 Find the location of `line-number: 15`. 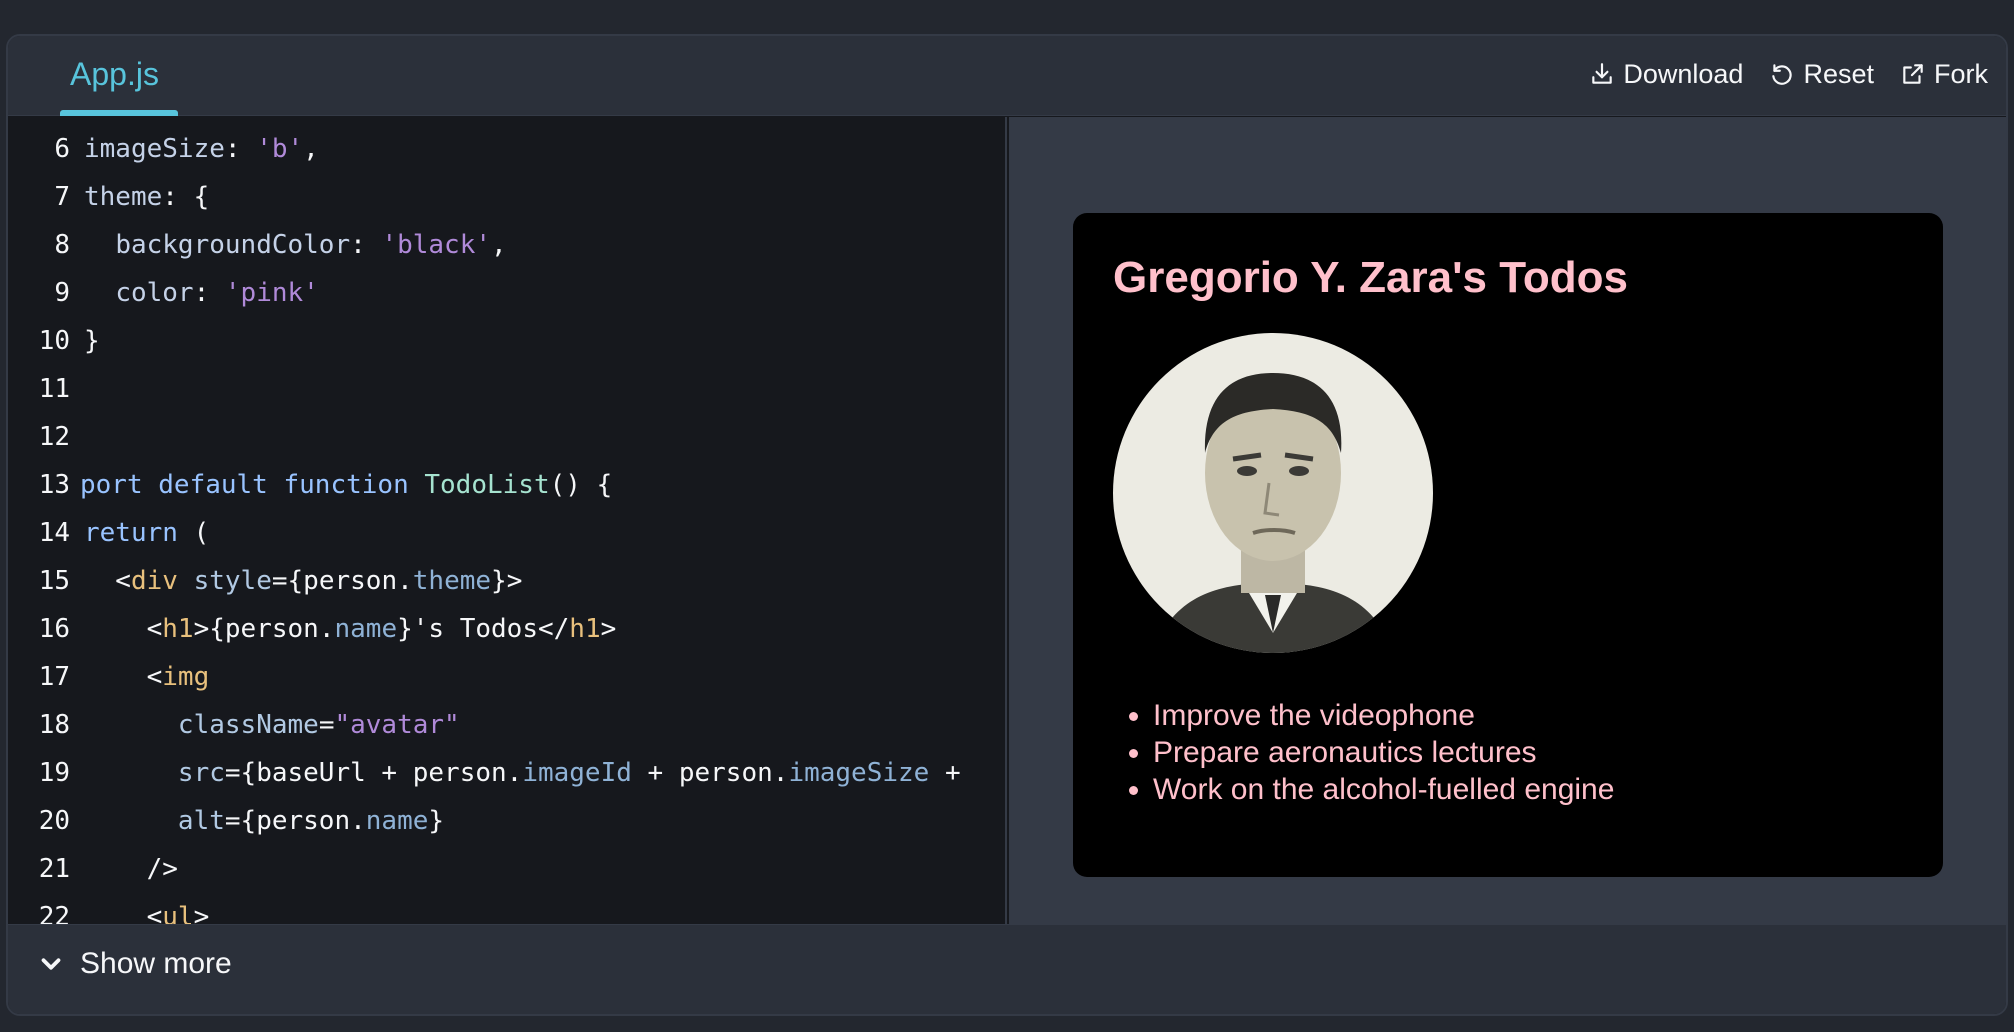

line-number: 15 is located at coordinates (54, 581).